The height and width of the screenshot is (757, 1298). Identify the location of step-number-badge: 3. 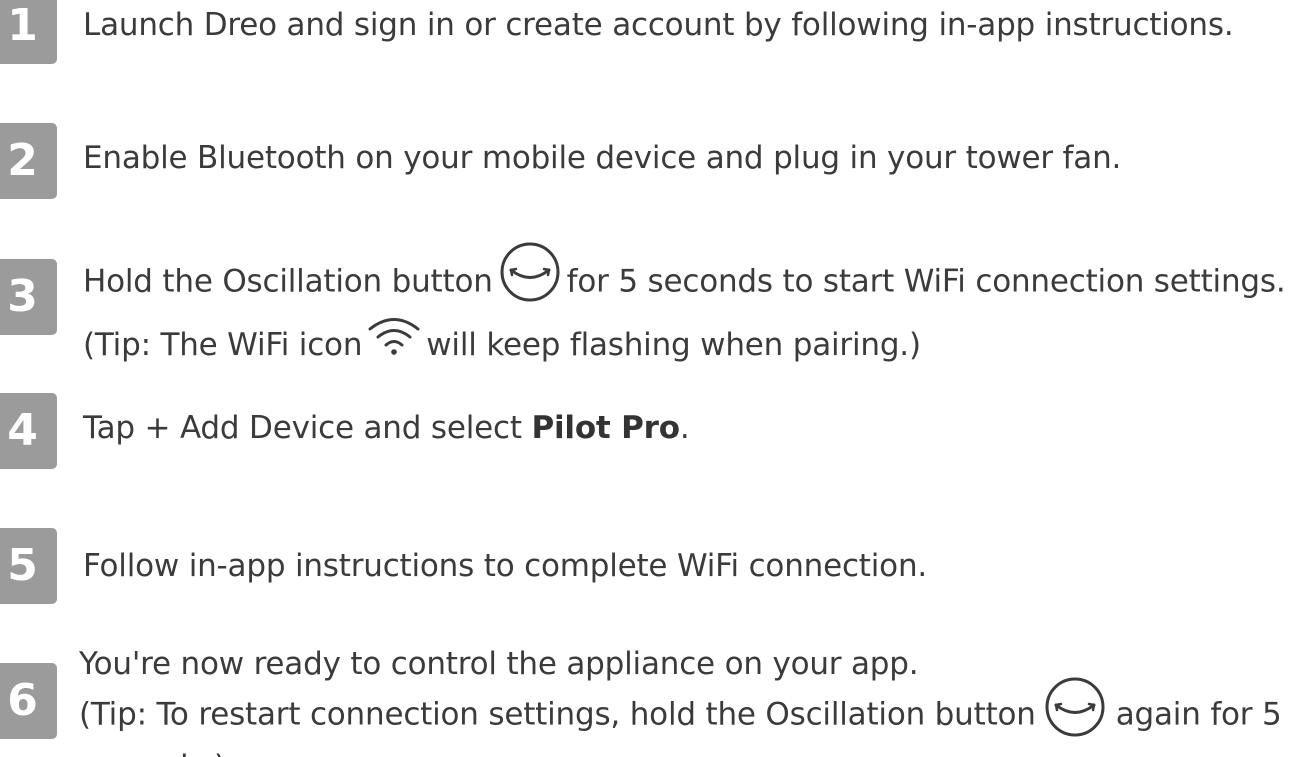
(28, 297).